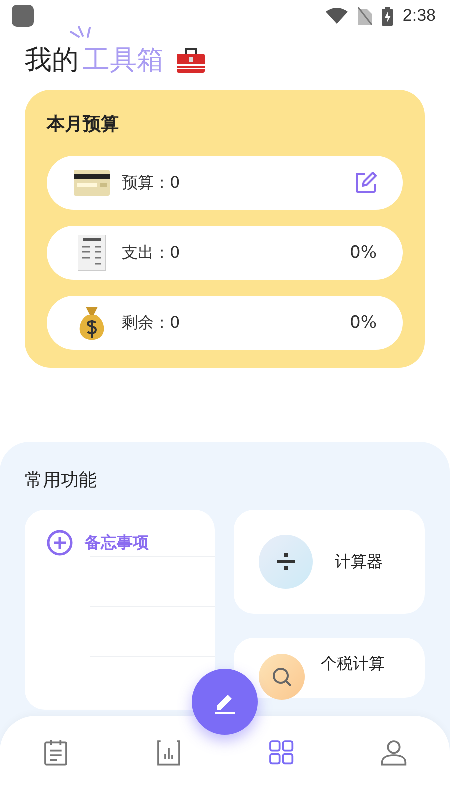 Image resolution: width=450 pixels, height=800 pixels. What do you see at coordinates (83, 124) in the screenshot?
I see `budget-title: 本月预算` at bounding box center [83, 124].